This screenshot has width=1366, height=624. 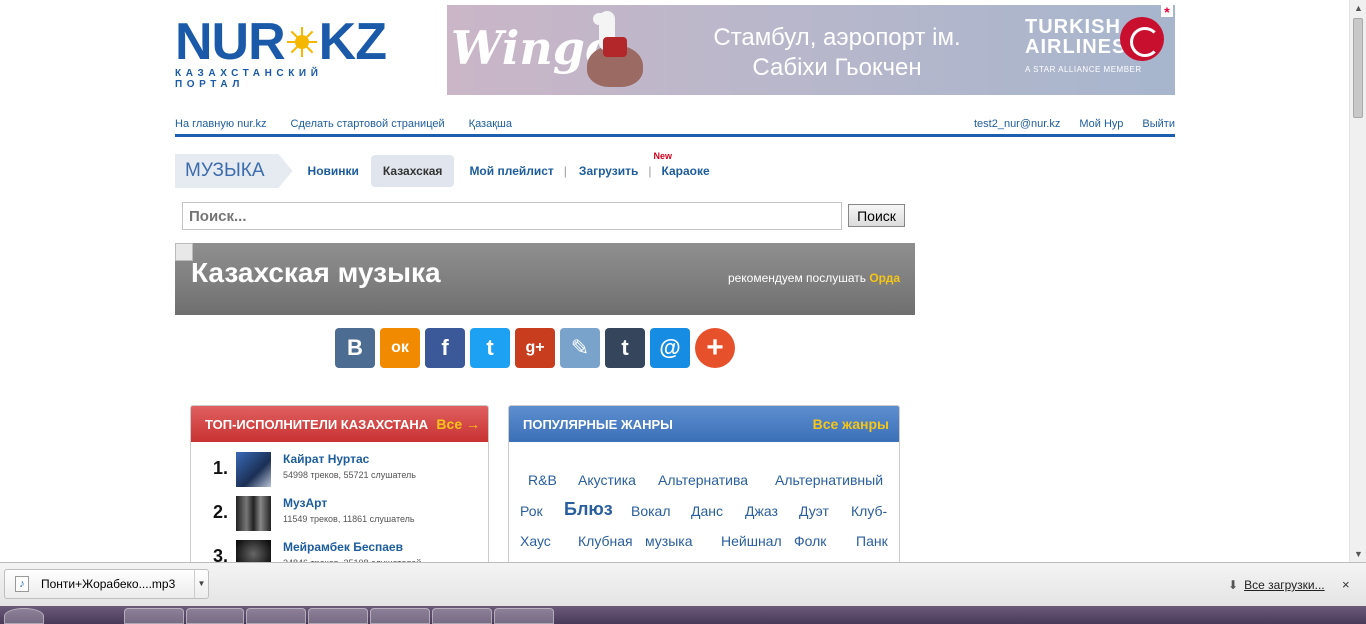 I want to click on facebook-icon: f, so click(x=445, y=348).